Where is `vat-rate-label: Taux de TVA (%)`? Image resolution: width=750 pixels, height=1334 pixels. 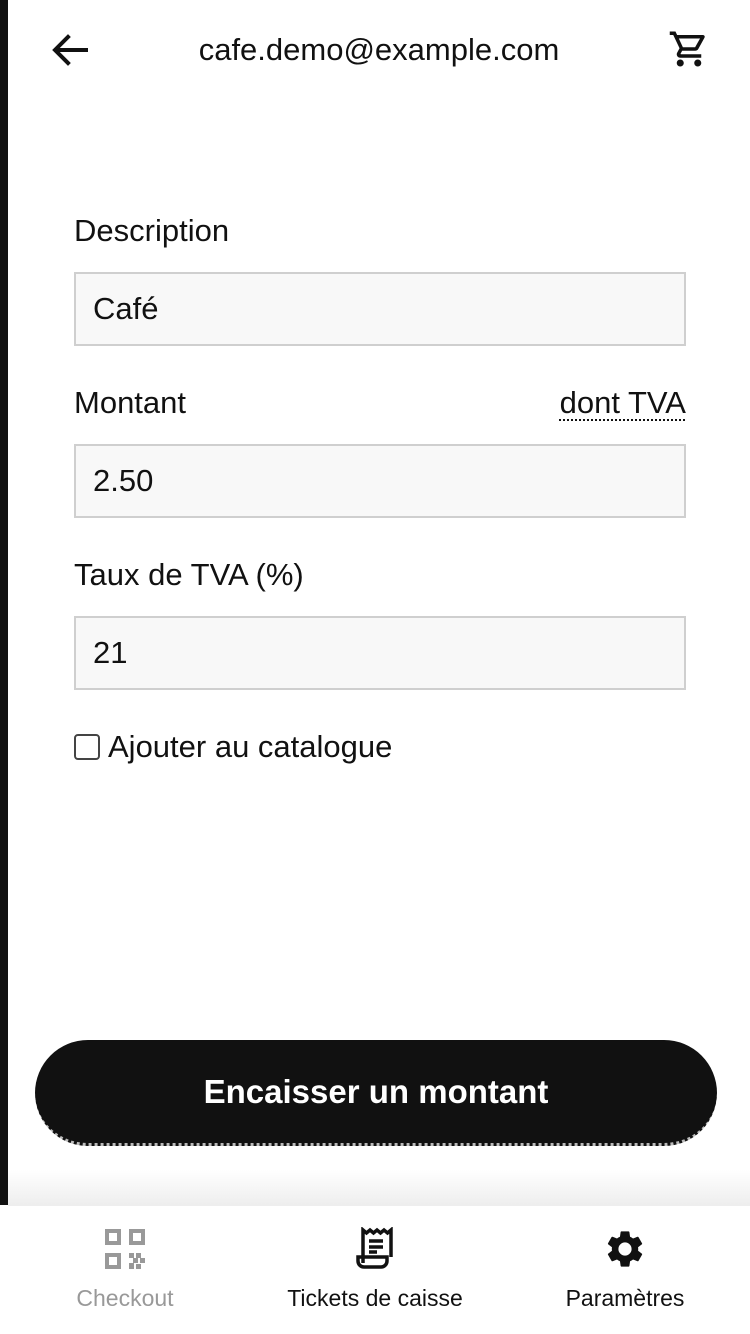 vat-rate-label: Taux de TVA (%) is located at coordinates (189, 574).